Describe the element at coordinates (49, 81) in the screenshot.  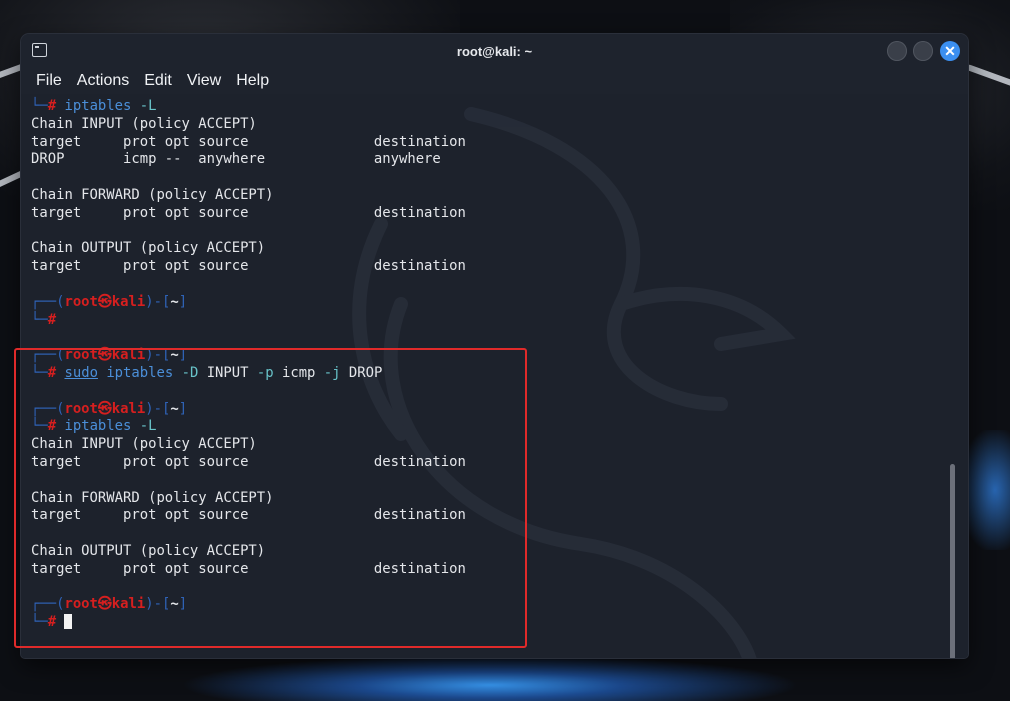
I see `menu-file: File` at that location.